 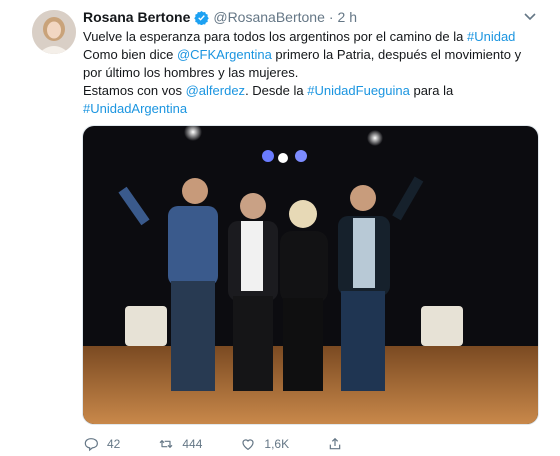 I want to click on text-segment: Estamos con vos, so click(x=134, y=90).